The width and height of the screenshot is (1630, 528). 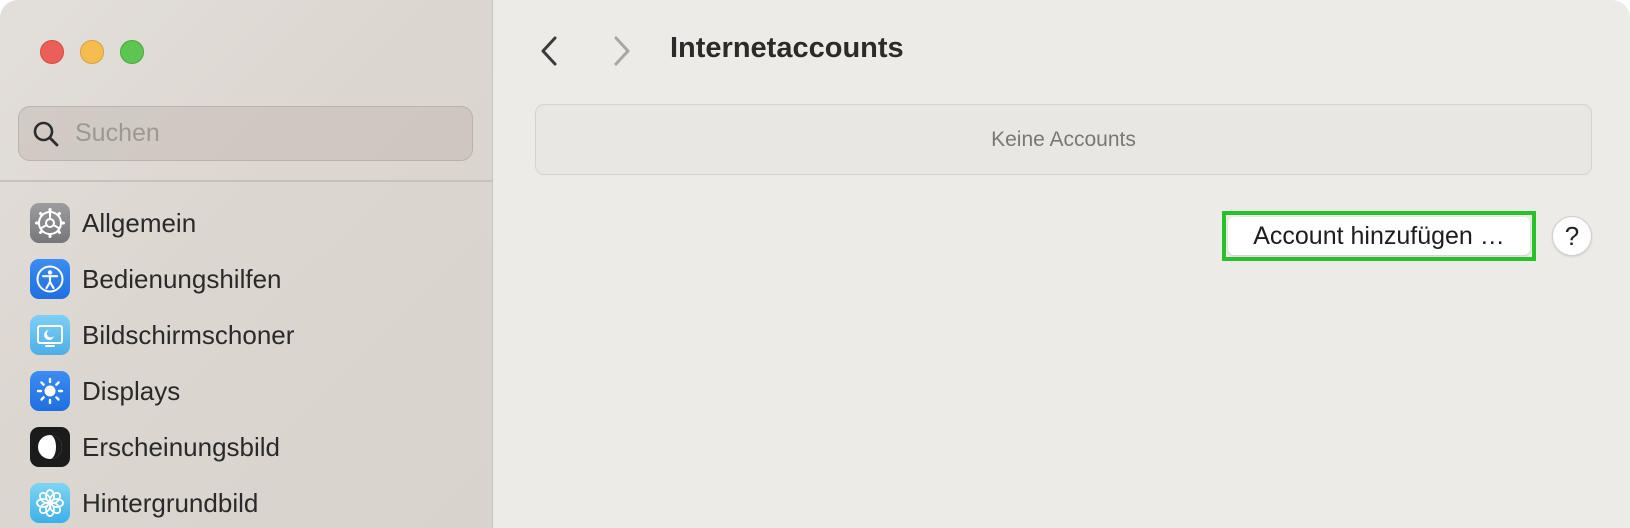 I want to click on sidebar-item-bedienungshilfen: Bedienungshilfen, so click(x=162, y=279).